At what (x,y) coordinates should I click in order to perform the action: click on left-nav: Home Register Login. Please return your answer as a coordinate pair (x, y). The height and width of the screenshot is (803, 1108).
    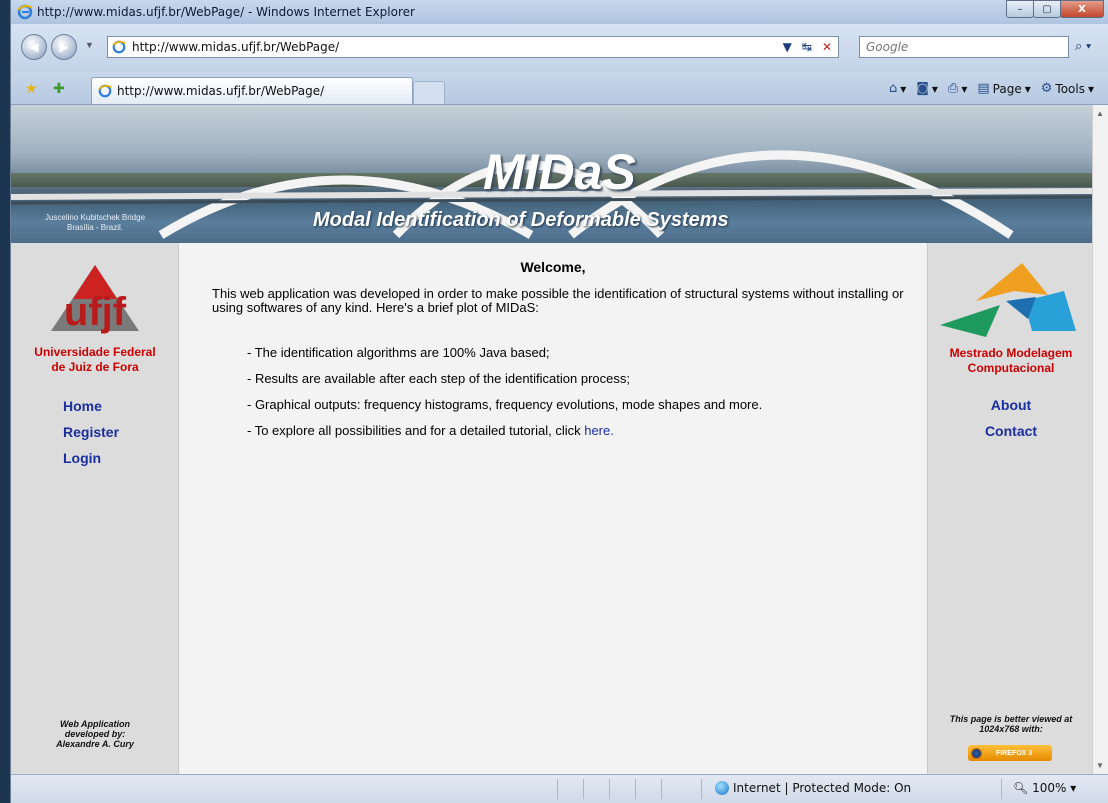
    Looking at the image, I should click on (91, 432).